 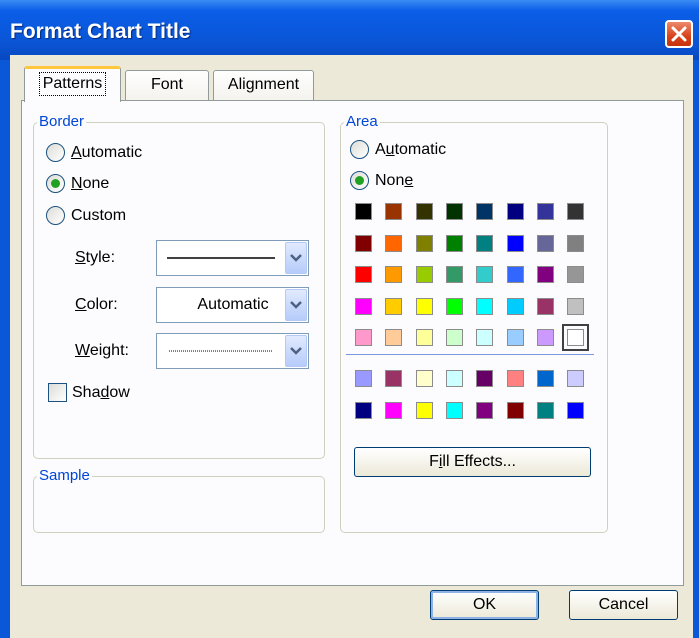 What do you see at coordinates (102, 350) in the screenshot?
I see `weight-label: Weight:` at bounding box center [102, 350].